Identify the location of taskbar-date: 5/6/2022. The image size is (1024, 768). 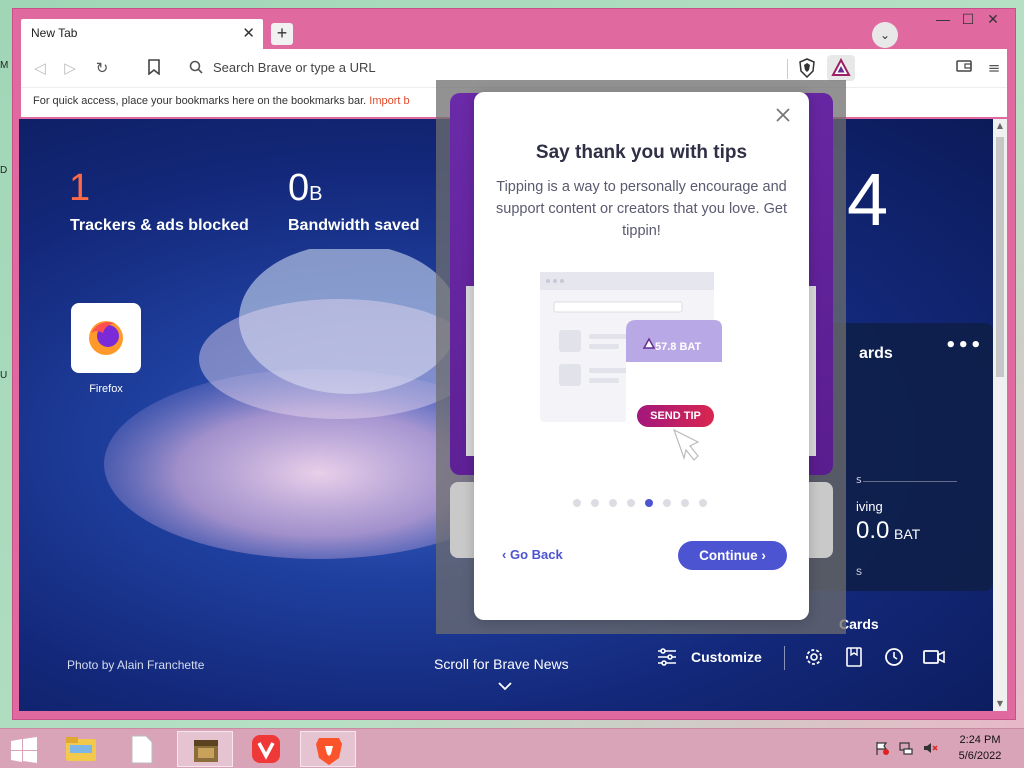
(980, 756).